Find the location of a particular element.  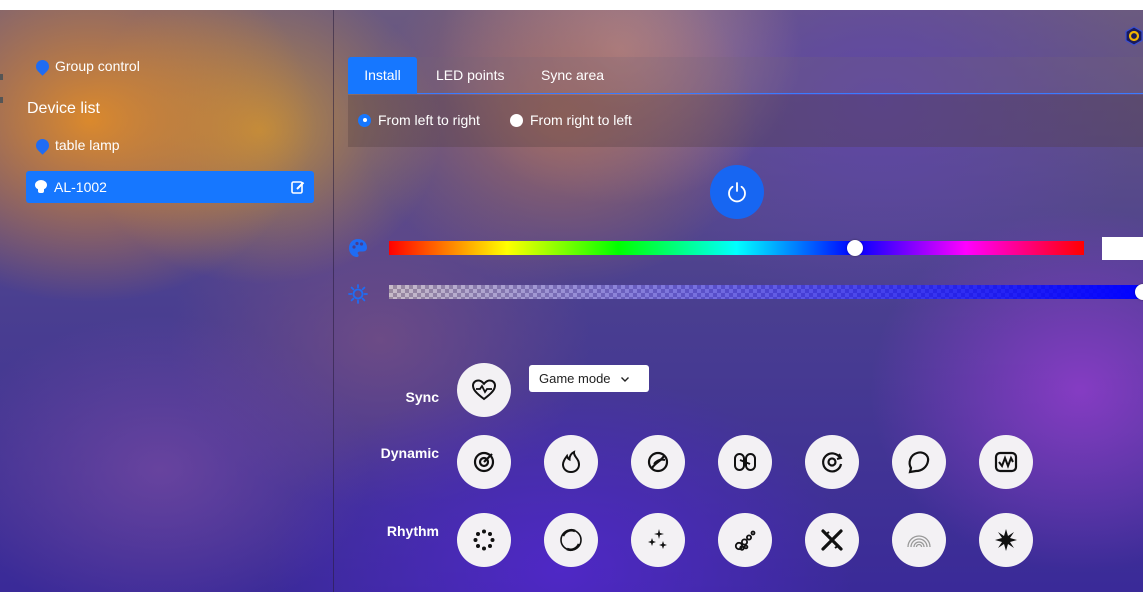

crossed-icon is located at coordinates (832, 540).